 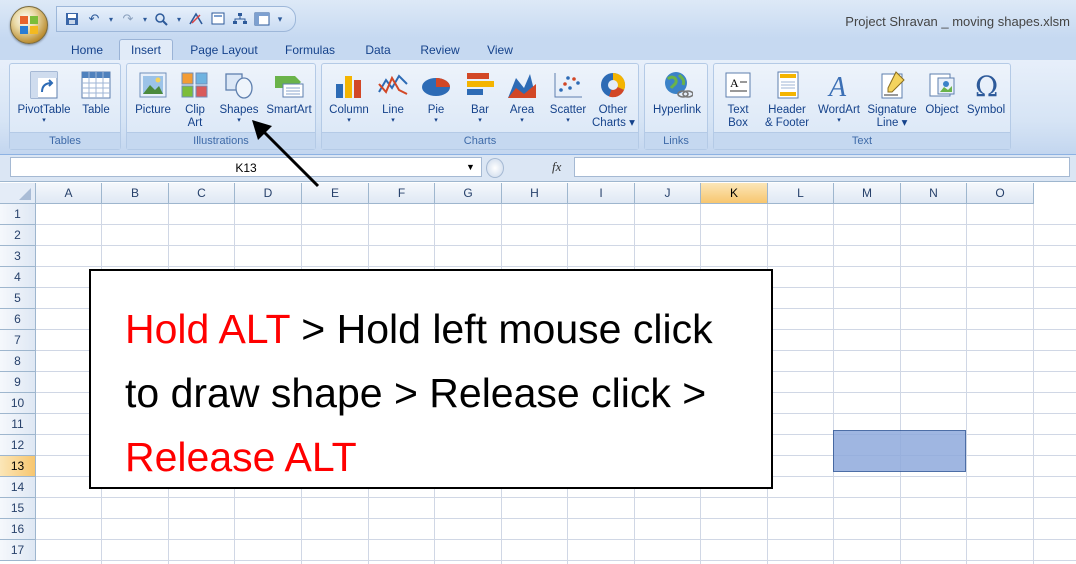 I want to click on tab-data: Data, so click(x=378, y=50).